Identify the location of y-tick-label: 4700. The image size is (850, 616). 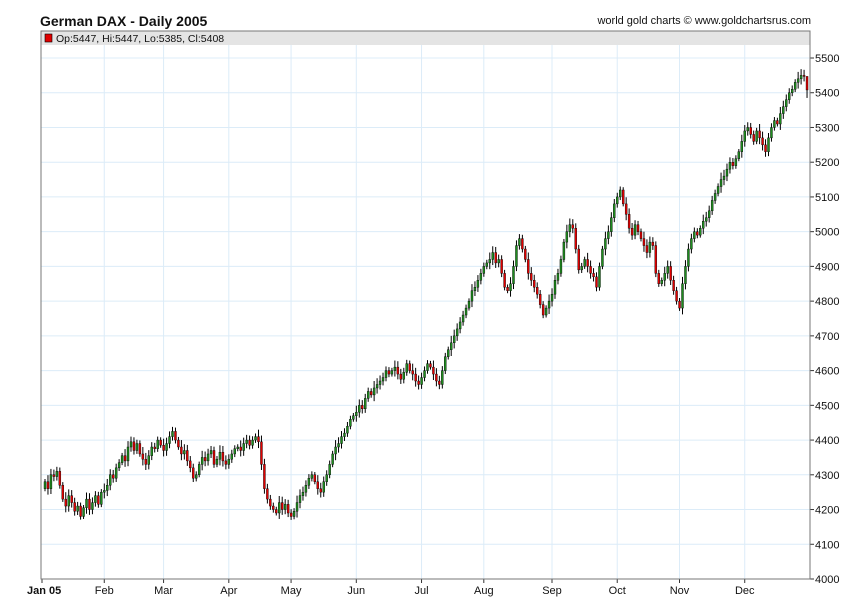
(827, 337).